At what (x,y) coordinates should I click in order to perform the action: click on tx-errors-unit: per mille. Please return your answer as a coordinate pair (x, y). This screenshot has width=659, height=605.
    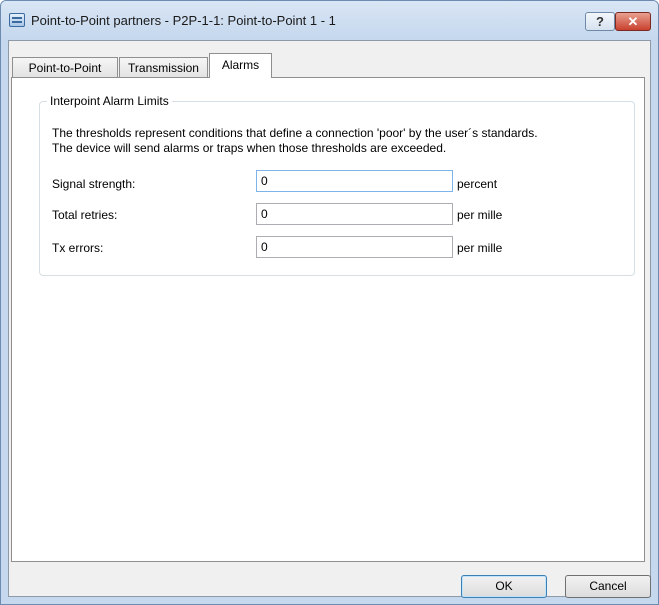
    Looking at the image, I should click on (480, 248).